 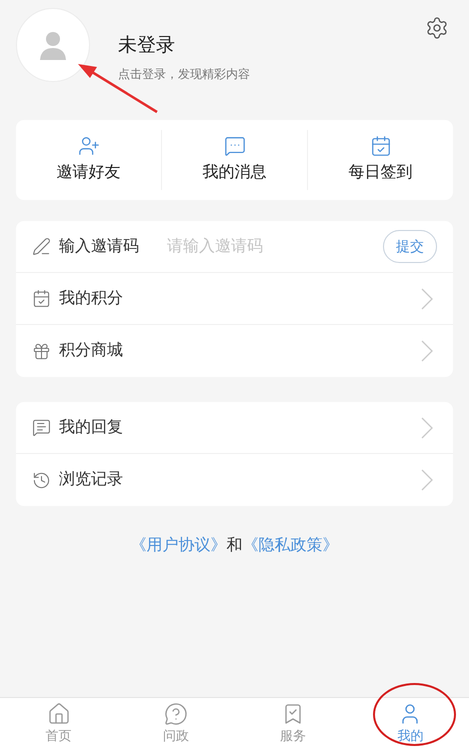 I want to click on home-icon, so click(x=58, y=714).